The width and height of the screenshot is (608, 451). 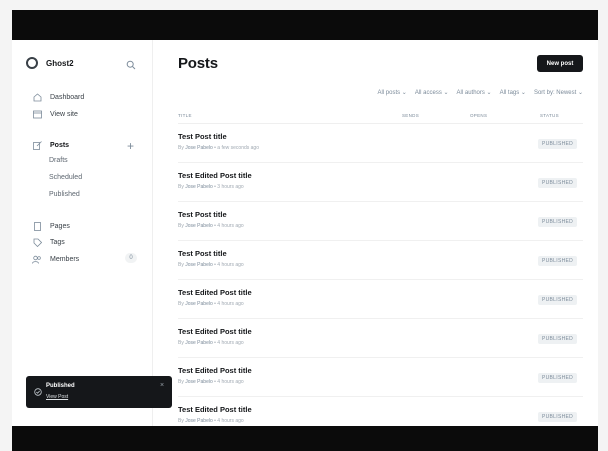 What do you see at coordinates (185, 115) in the screenshot?
I see `column-header-title: TITLE` at bounding box center [185, 115].